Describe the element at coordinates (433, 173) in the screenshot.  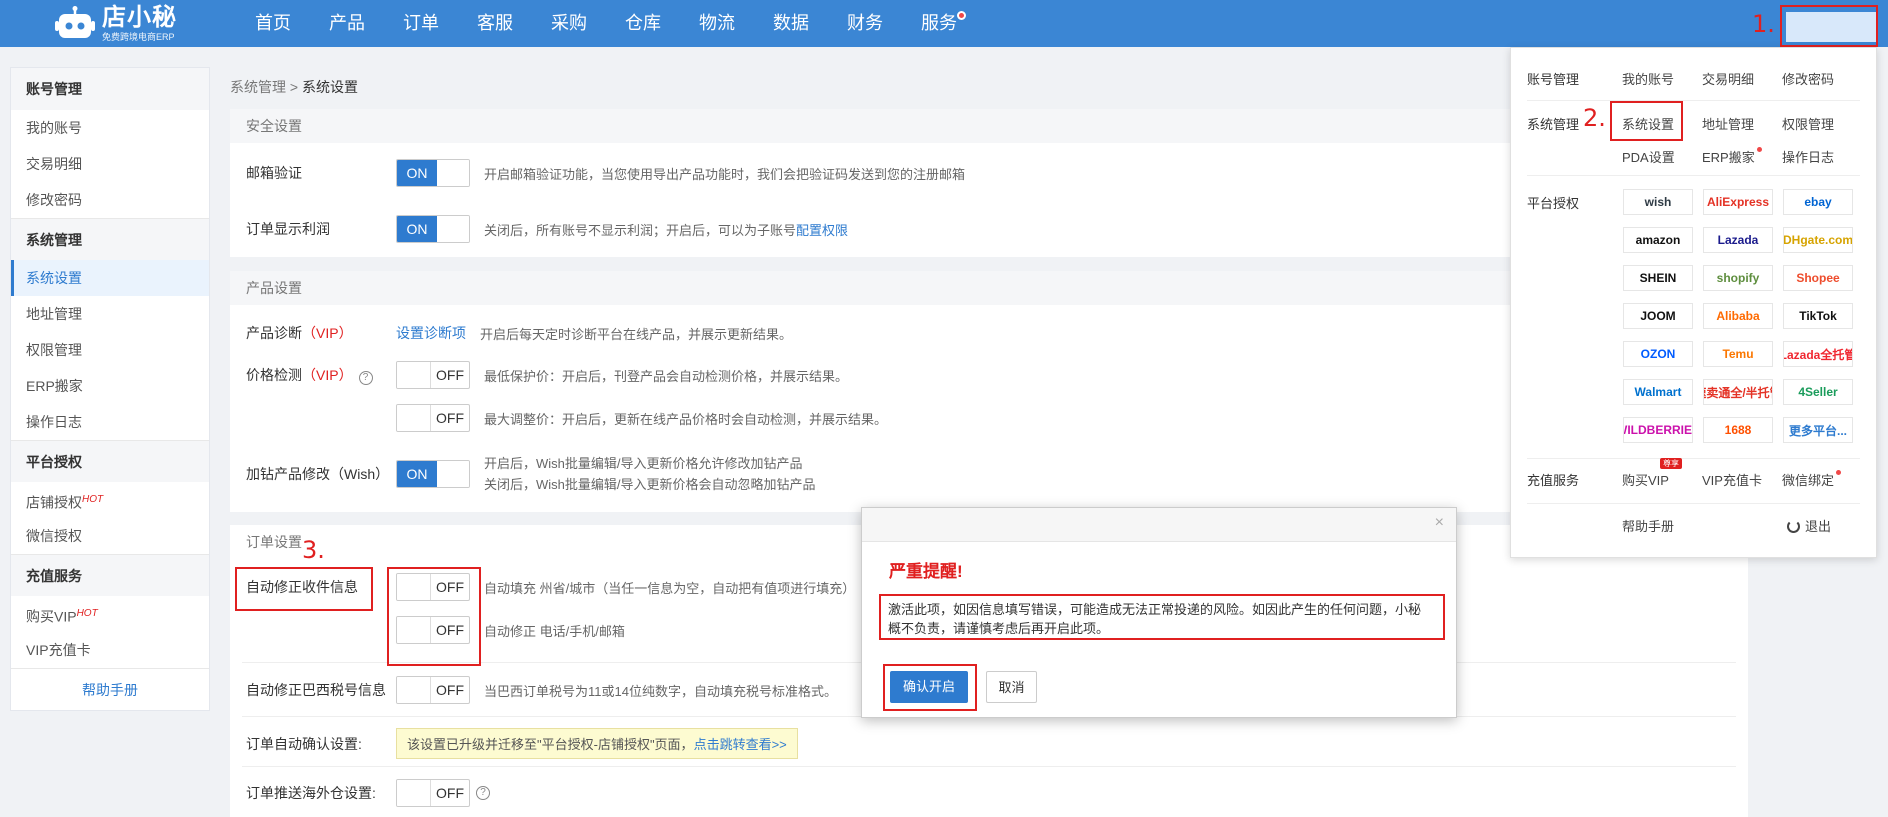
I see `email-verify-toggle: ON` at that location.